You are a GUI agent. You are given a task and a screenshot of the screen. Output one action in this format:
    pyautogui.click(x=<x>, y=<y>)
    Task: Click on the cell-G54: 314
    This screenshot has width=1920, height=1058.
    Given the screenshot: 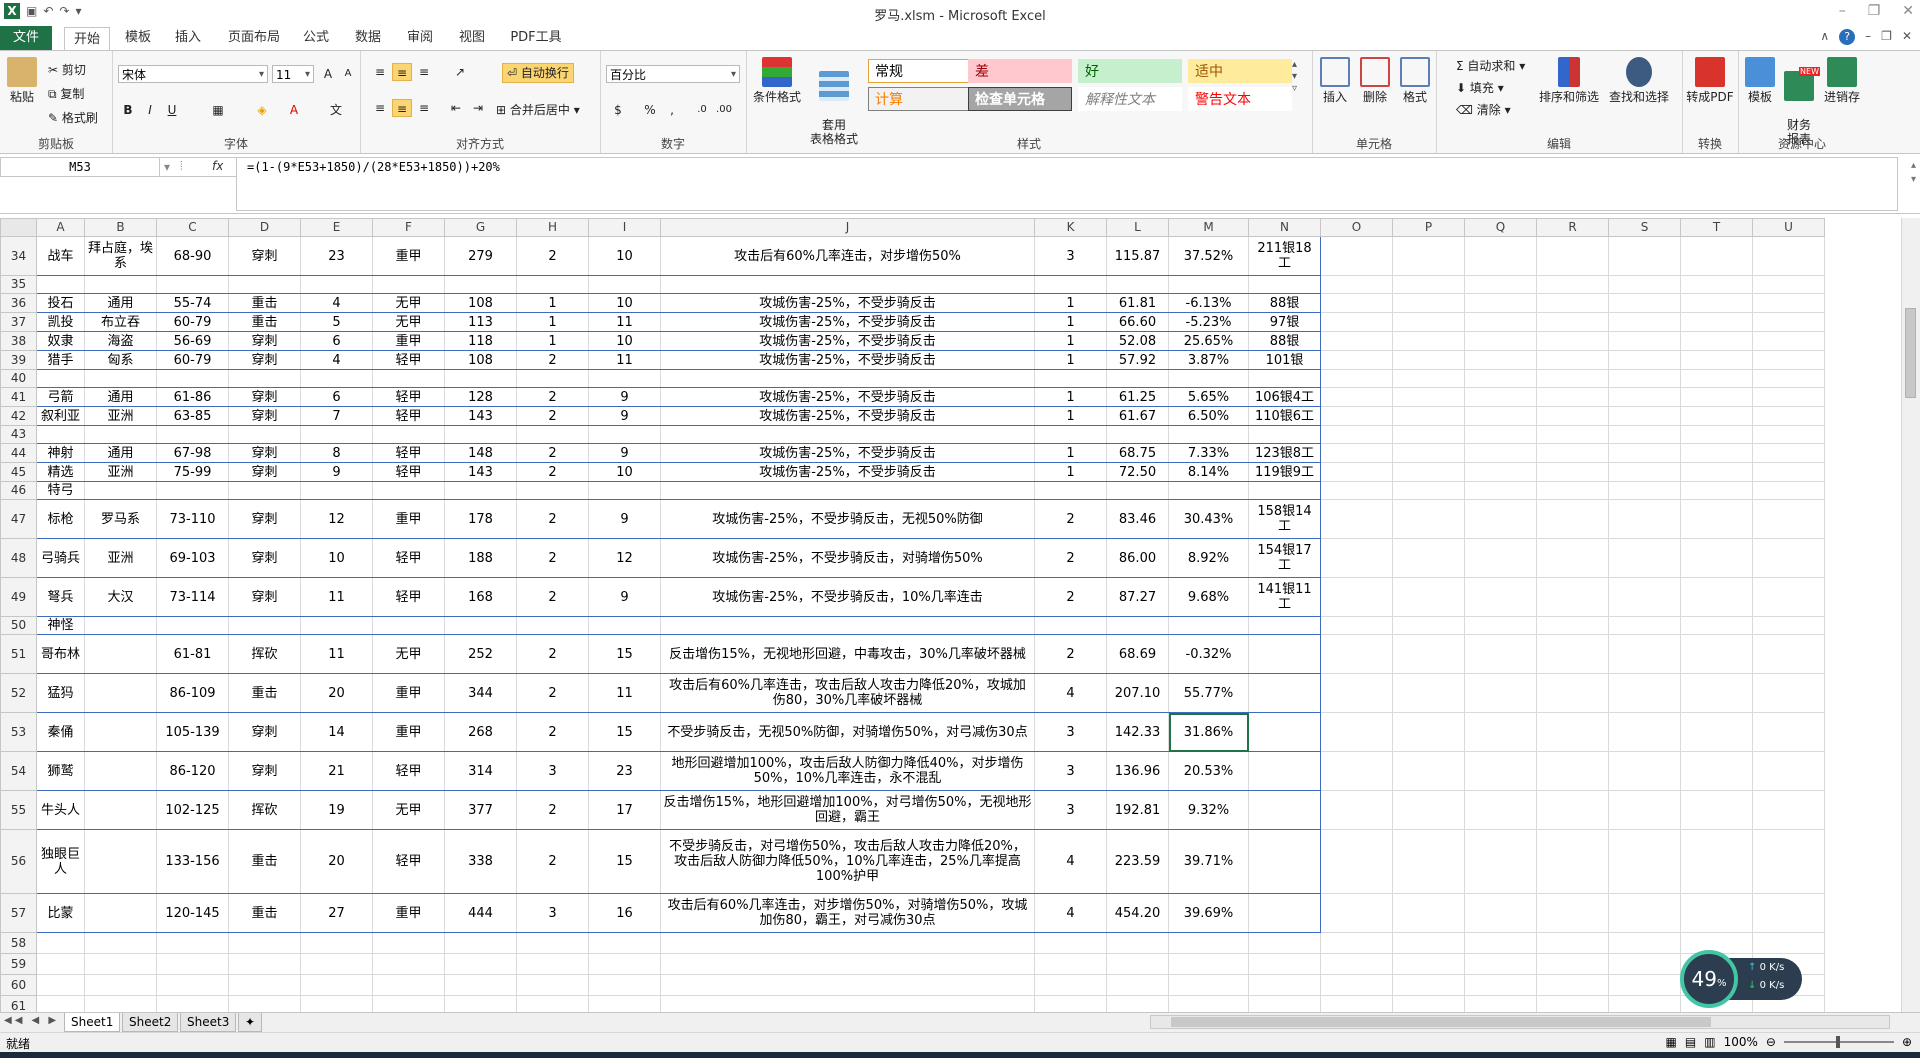 What is the action you would take?
    pyautogui.click(x=480, y=771)
    